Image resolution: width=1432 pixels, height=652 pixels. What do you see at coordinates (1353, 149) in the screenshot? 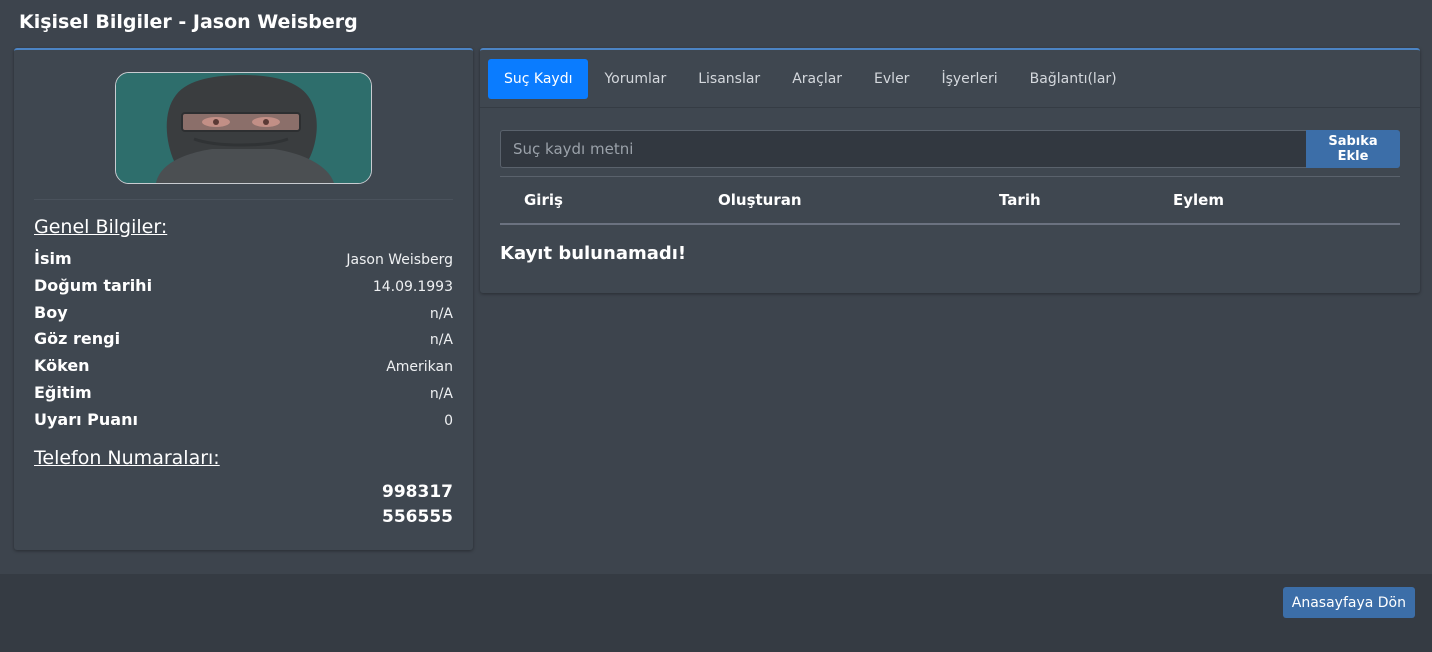
I see `add-record-button: Sabıka Ekle` at bounding box center [1353, 149].